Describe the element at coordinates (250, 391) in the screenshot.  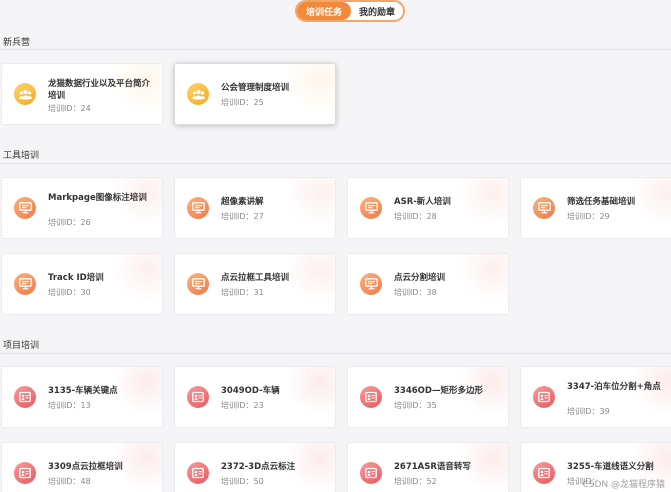
I see `card-title: 3049OD-车辆` at that location.